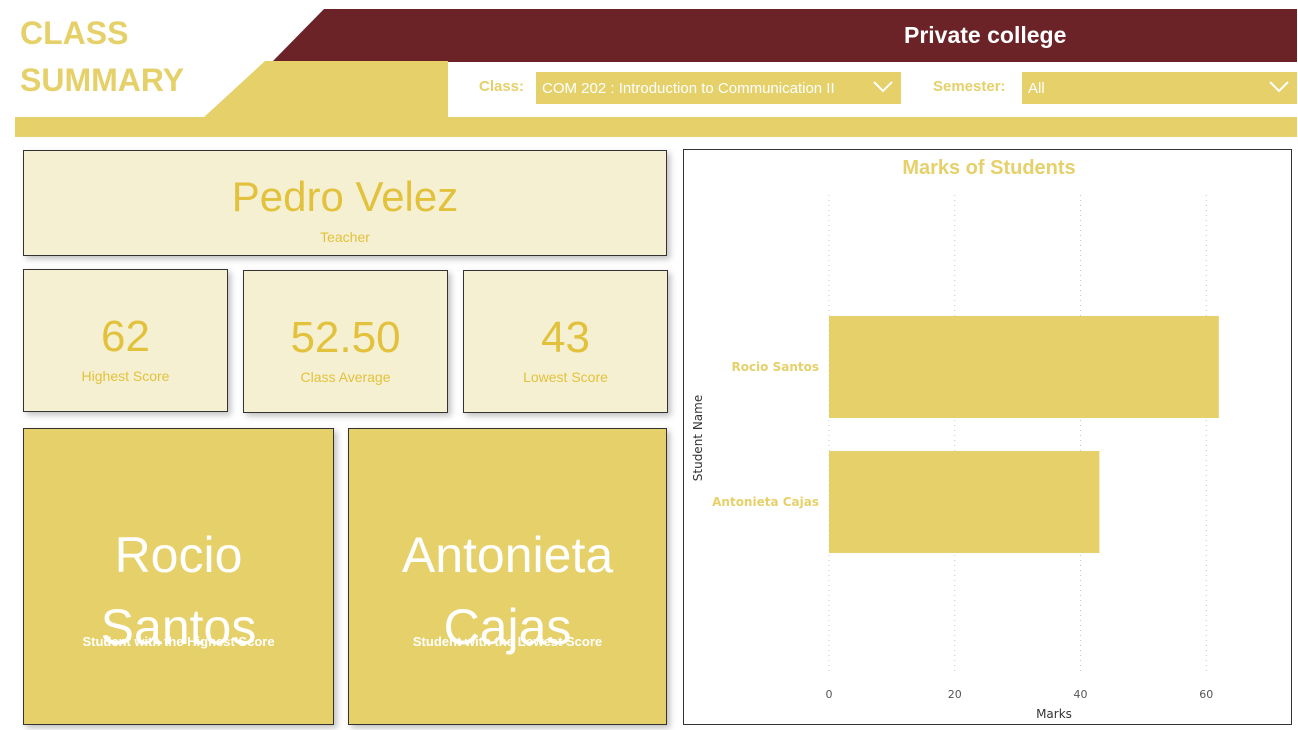  I want to click on highest-score-card: 62 Highest Score, so click(125, 340).